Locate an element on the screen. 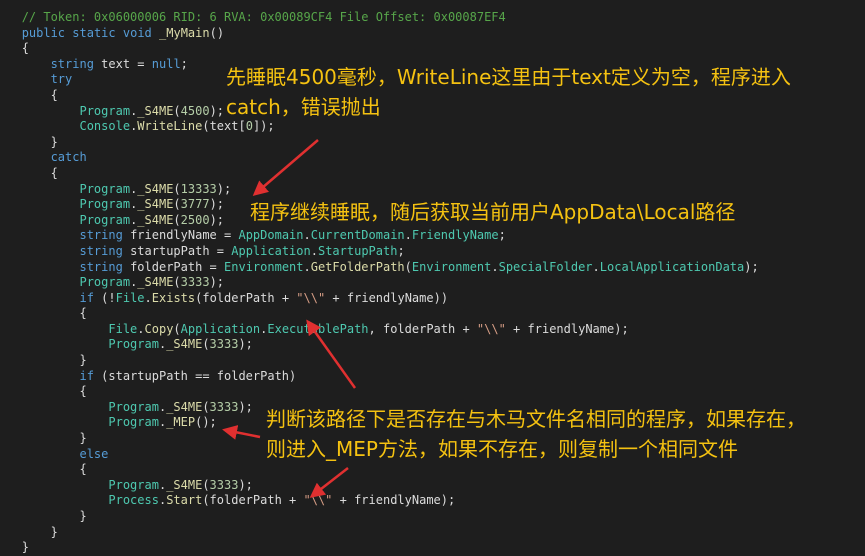  arrow-to-exists is located at coordinates (331, 354).